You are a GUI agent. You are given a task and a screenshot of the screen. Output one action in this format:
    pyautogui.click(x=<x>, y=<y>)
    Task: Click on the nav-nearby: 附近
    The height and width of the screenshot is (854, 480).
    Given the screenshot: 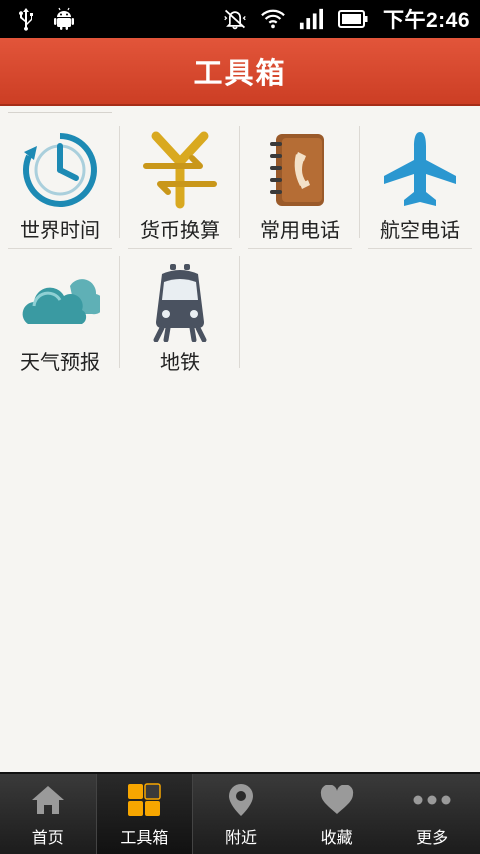 What is the action you would take?
    pyautogui.click(x=241, y=814)
    